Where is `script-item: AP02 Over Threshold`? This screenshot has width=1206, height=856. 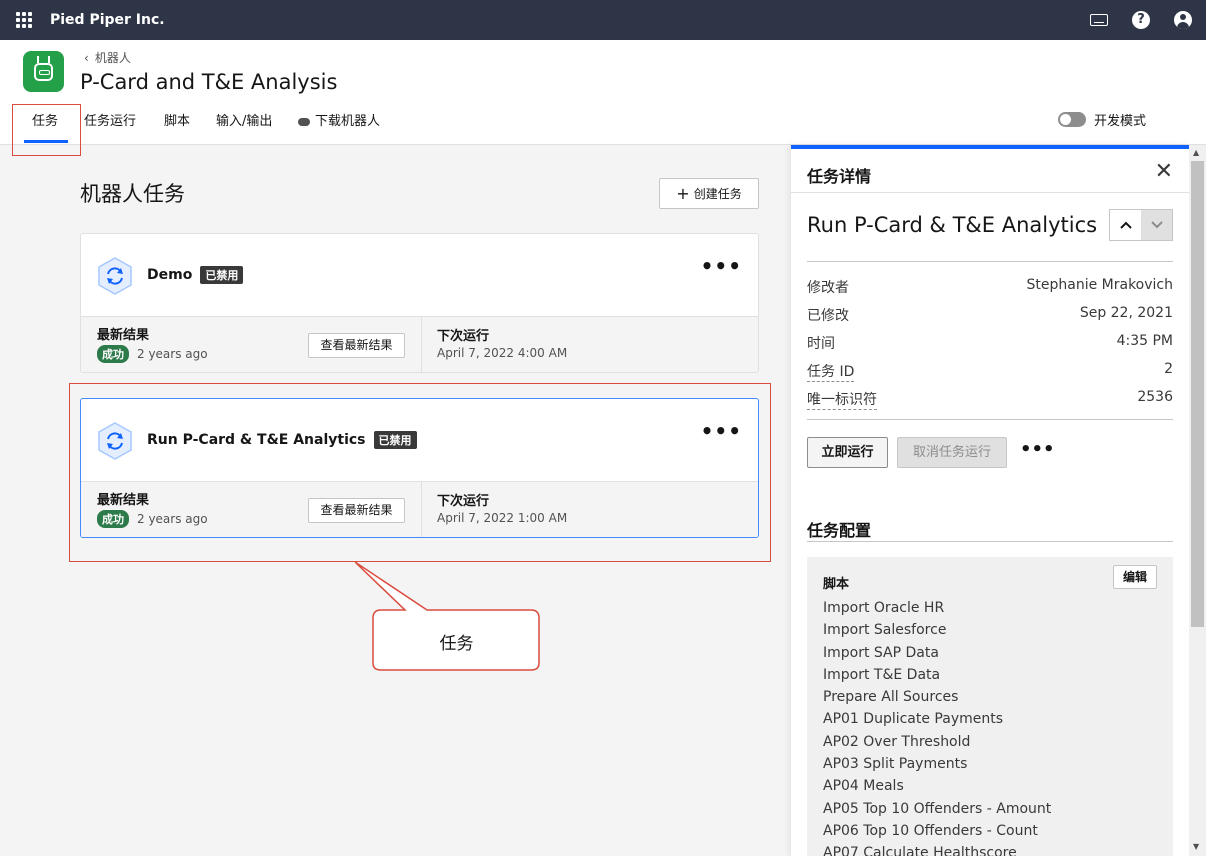 script-item: AP02 Over Threshold is located at coordinates (897, 741).